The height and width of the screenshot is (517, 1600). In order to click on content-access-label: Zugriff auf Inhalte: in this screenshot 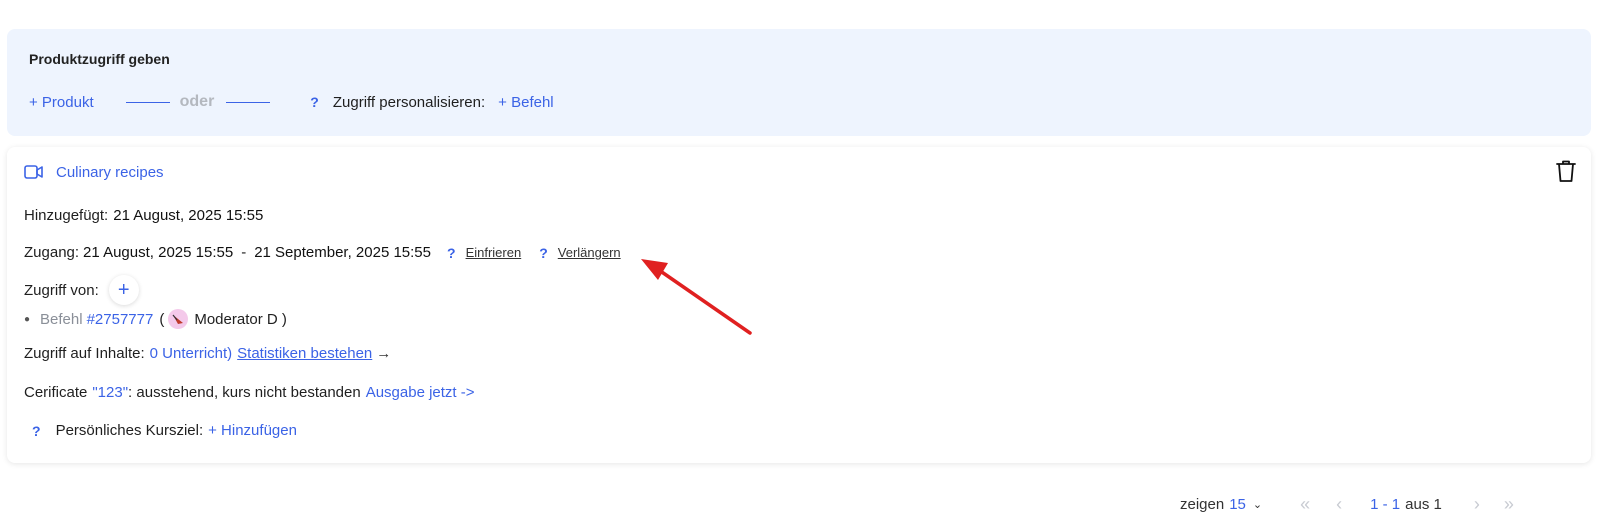, I will do `click(84, 353)`.